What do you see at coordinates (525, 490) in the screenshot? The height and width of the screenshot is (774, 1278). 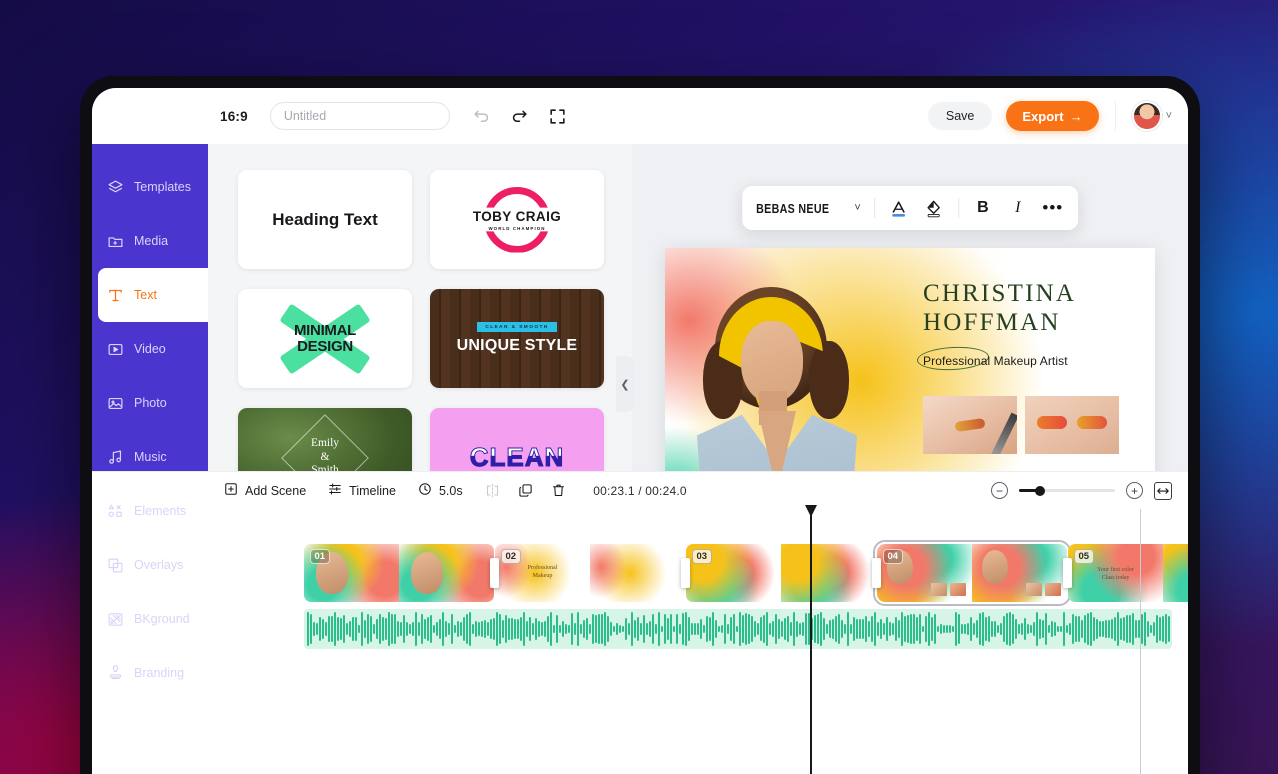 I see `duplicate-icon` at bounding box center [525, 490].